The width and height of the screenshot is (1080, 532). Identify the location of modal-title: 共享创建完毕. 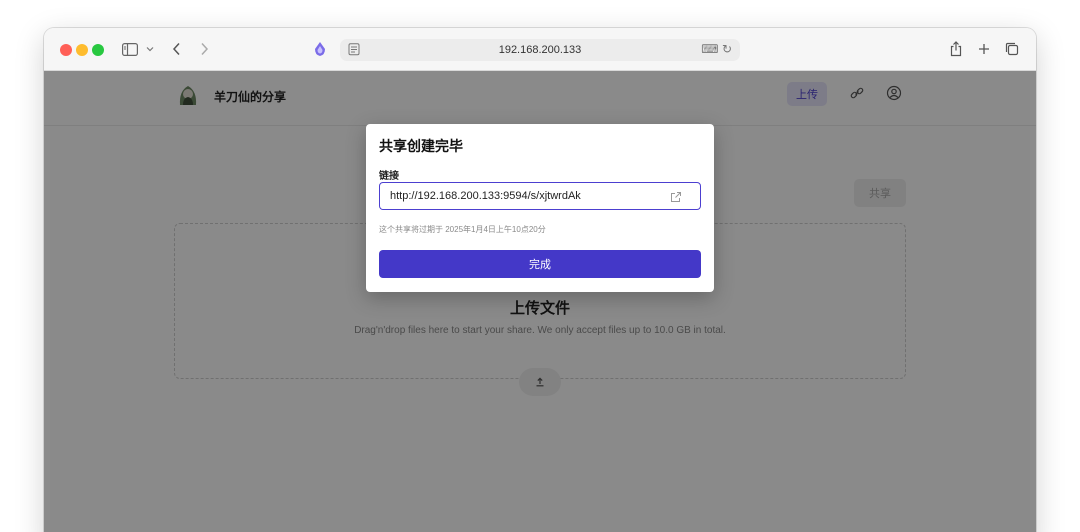
(421, 146).